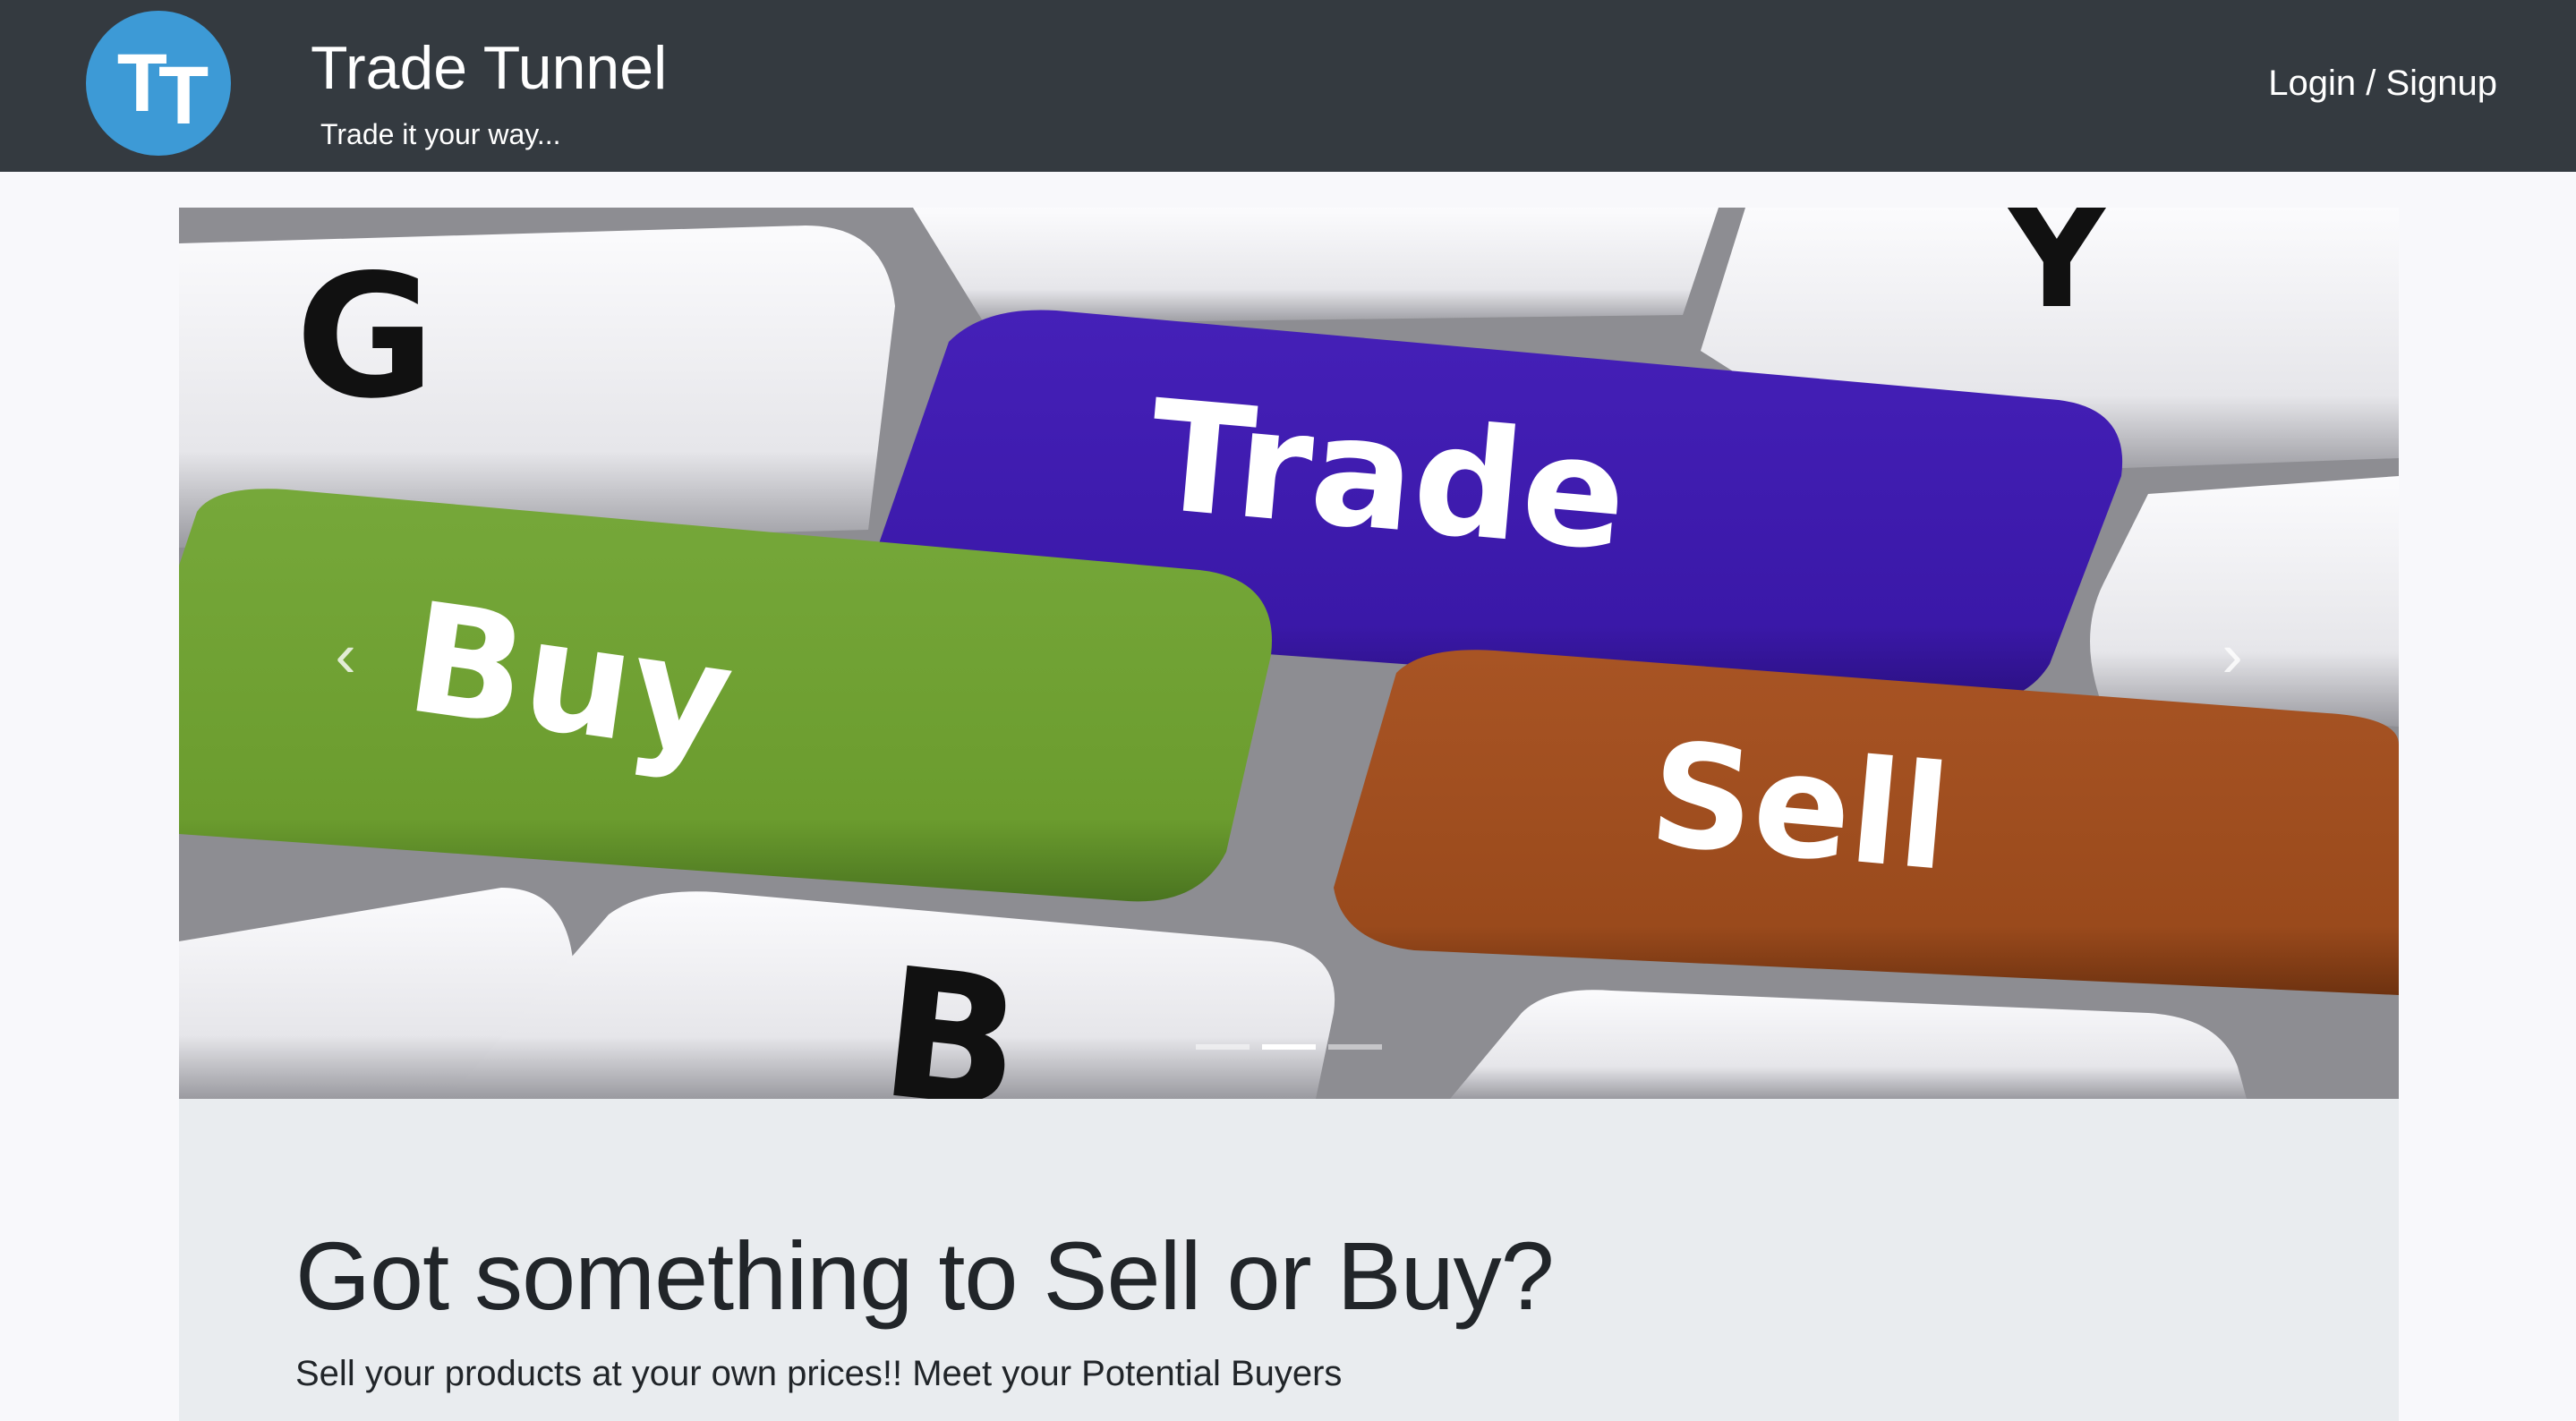  I want to click on key-b-letter: B, so click(951, 1014).